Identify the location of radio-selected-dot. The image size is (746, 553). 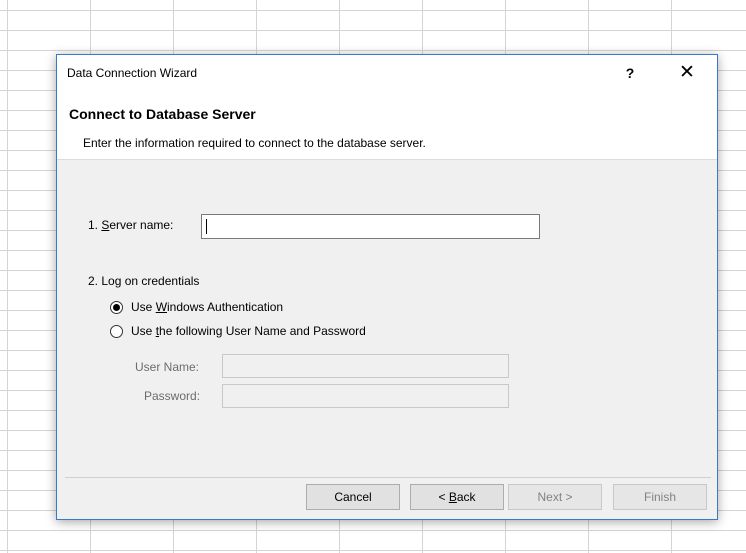
(116, 307).